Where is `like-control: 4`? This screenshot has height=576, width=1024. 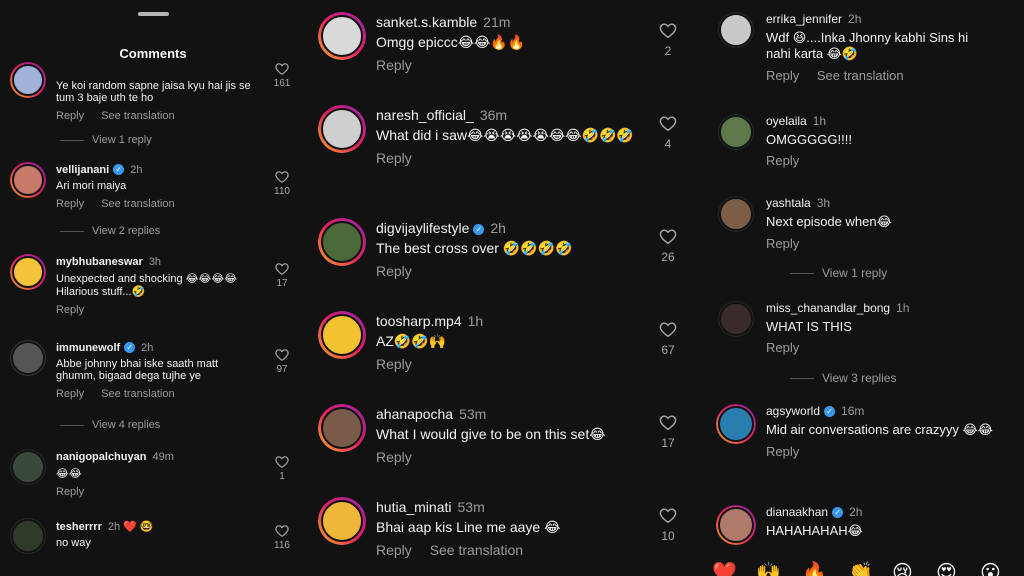 like-control: 4 is located at coordinates (668, 133).